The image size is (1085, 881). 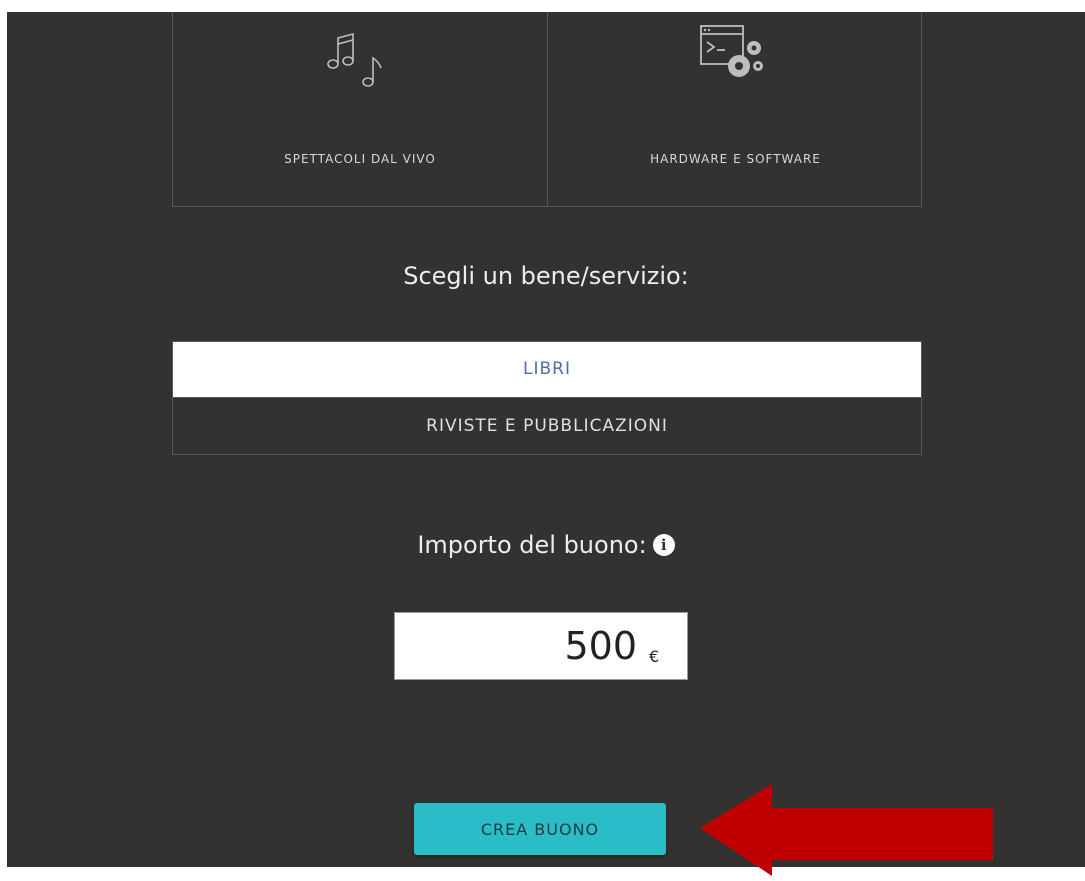 I want to click on amount-heading-text: Importo del buono:, so click(x=532, y=545).